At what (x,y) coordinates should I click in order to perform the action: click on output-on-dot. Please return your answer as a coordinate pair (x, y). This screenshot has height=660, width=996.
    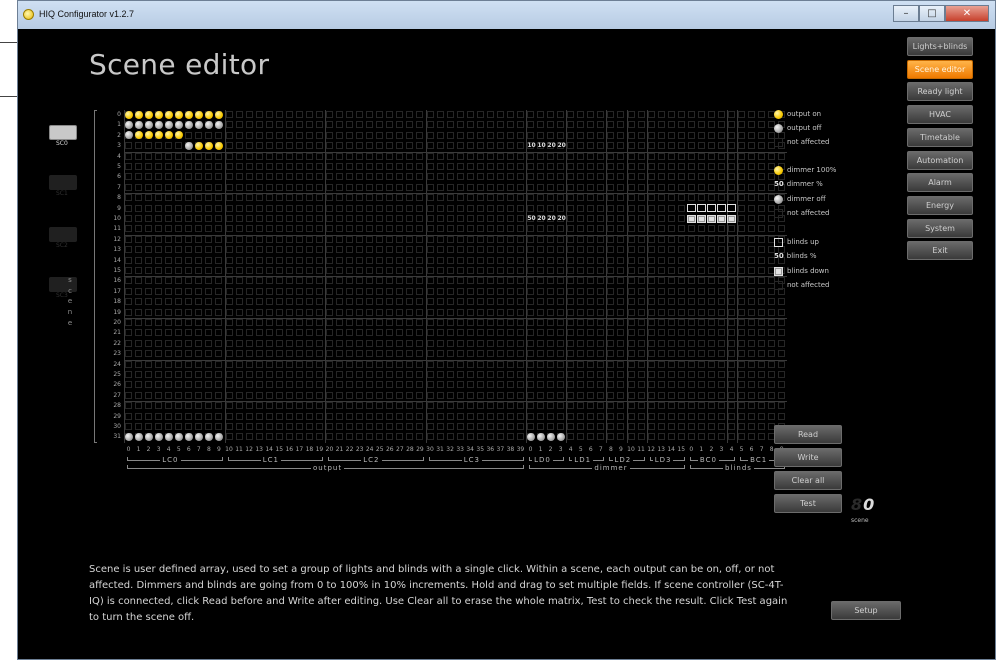
    Looking at the image, I should click on (208, 145).